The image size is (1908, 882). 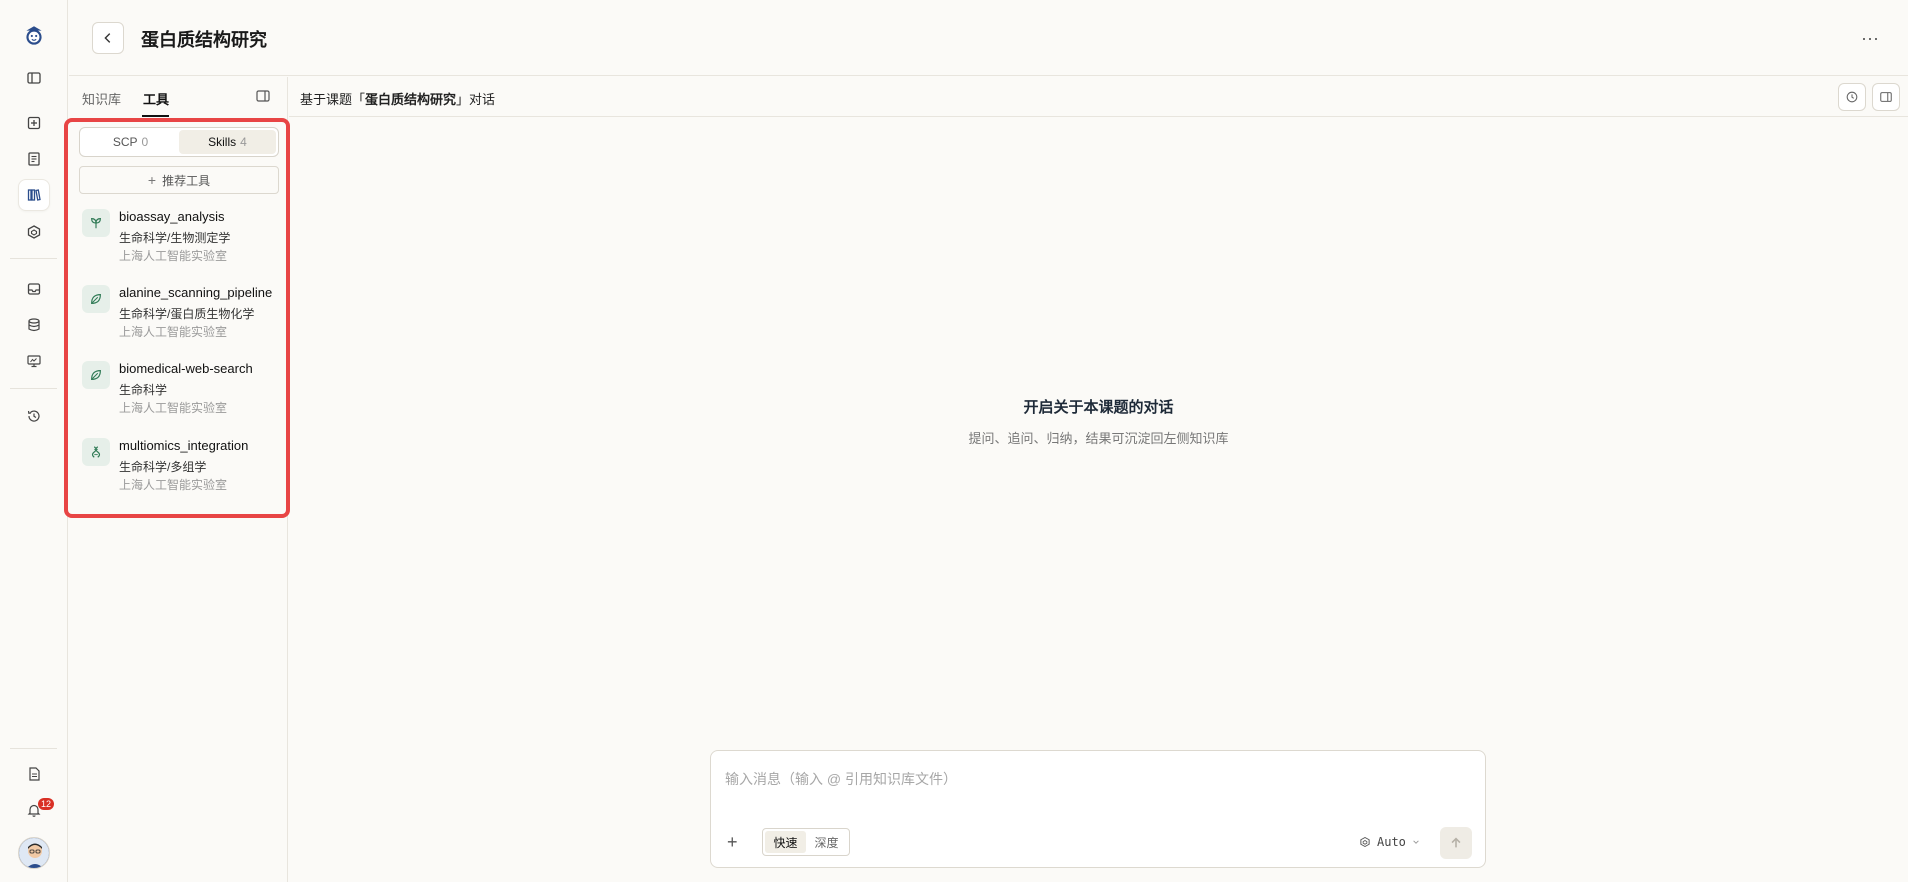 I want to click on page-title: 蛋白质结构研究, so click(x=204, y=40).